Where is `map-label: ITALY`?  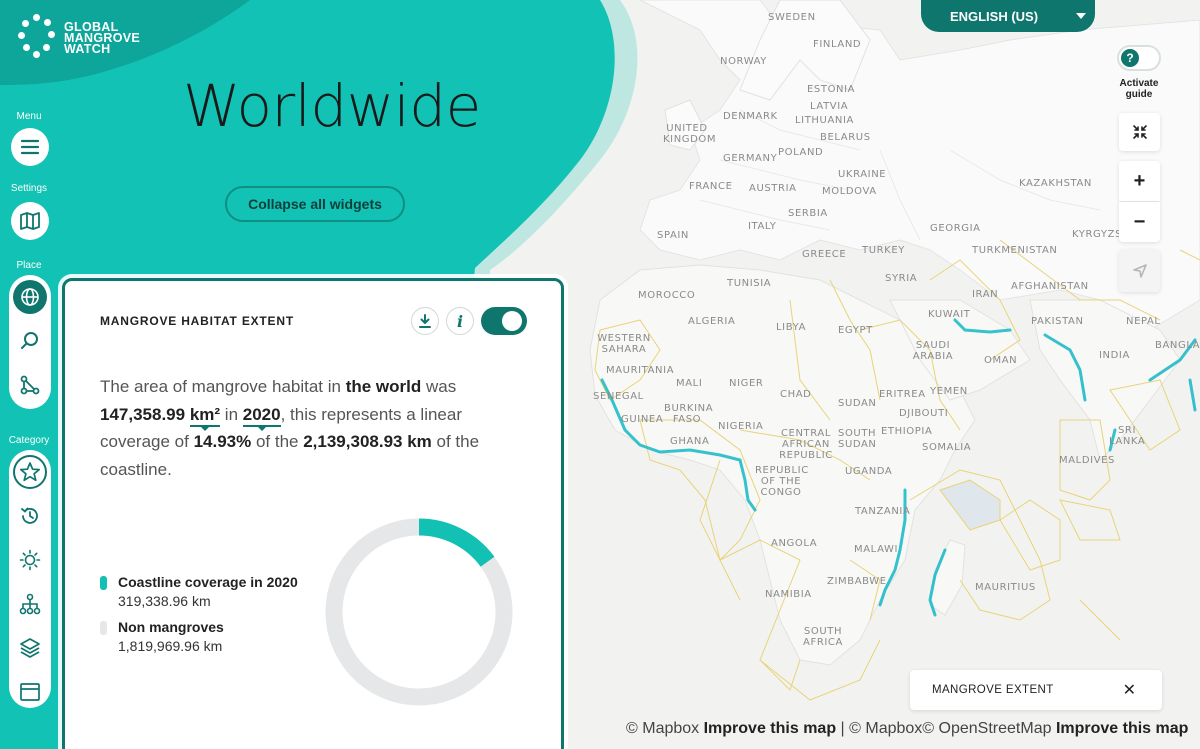 map-label: ITALY is located at coordinates (762, 226).